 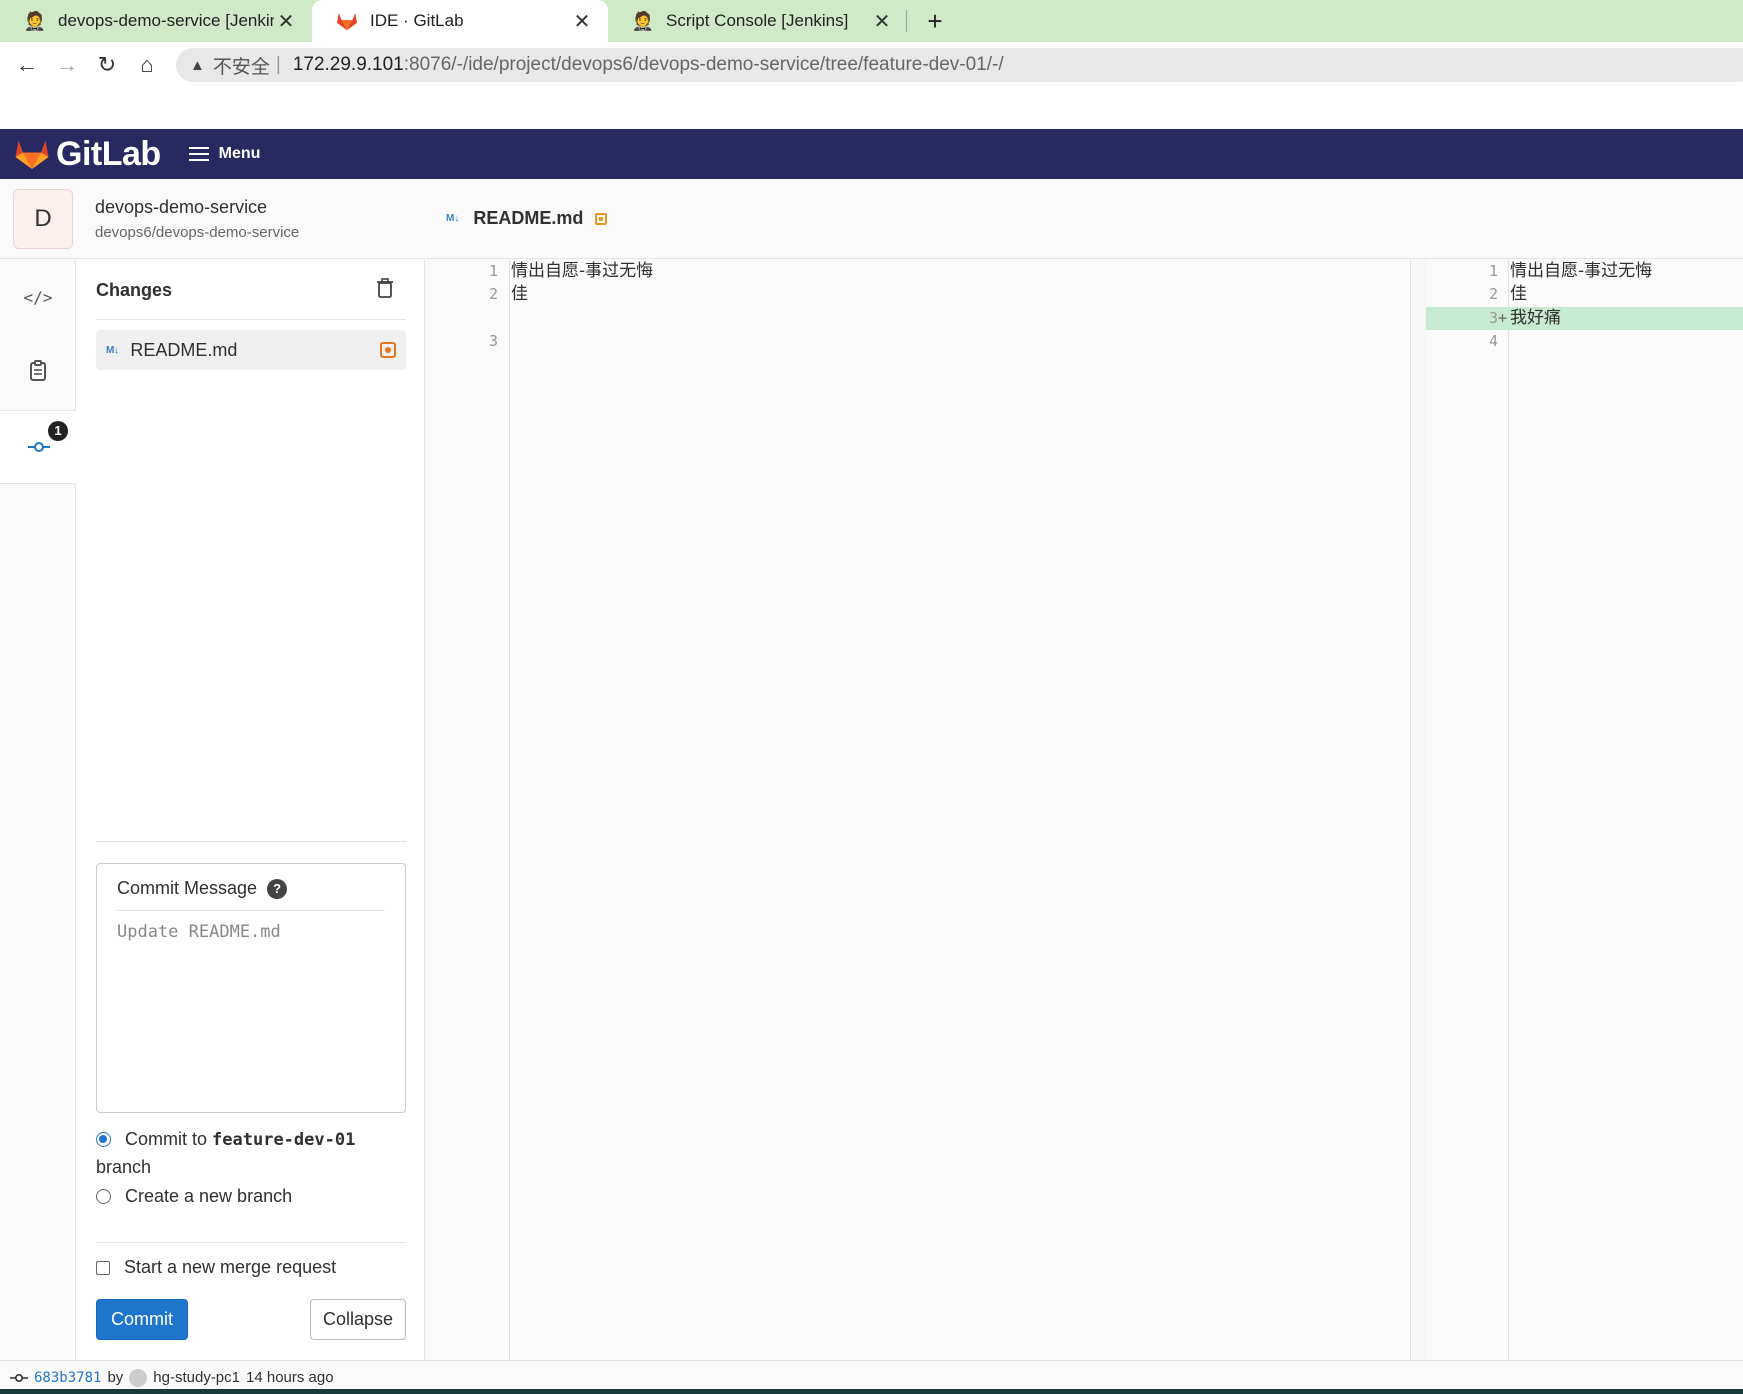 I want to click on line-text: 佳, so click(x=1518, y=294).